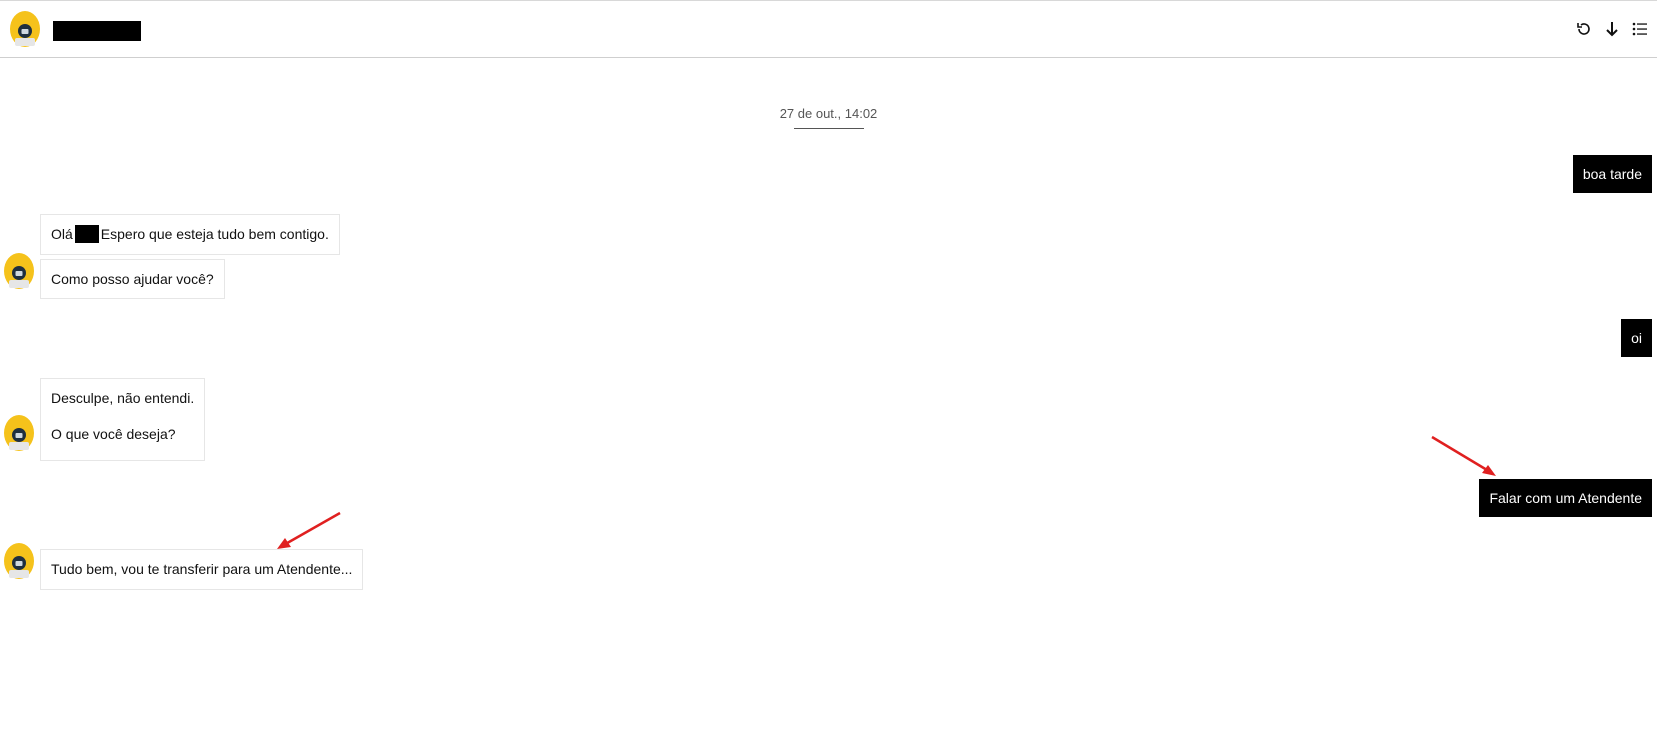 The width and height of the screenshot is (1657, 738). Describe the element at coordinates (1584, 29) in the screenshot. I see `refresh-icon` at that location.